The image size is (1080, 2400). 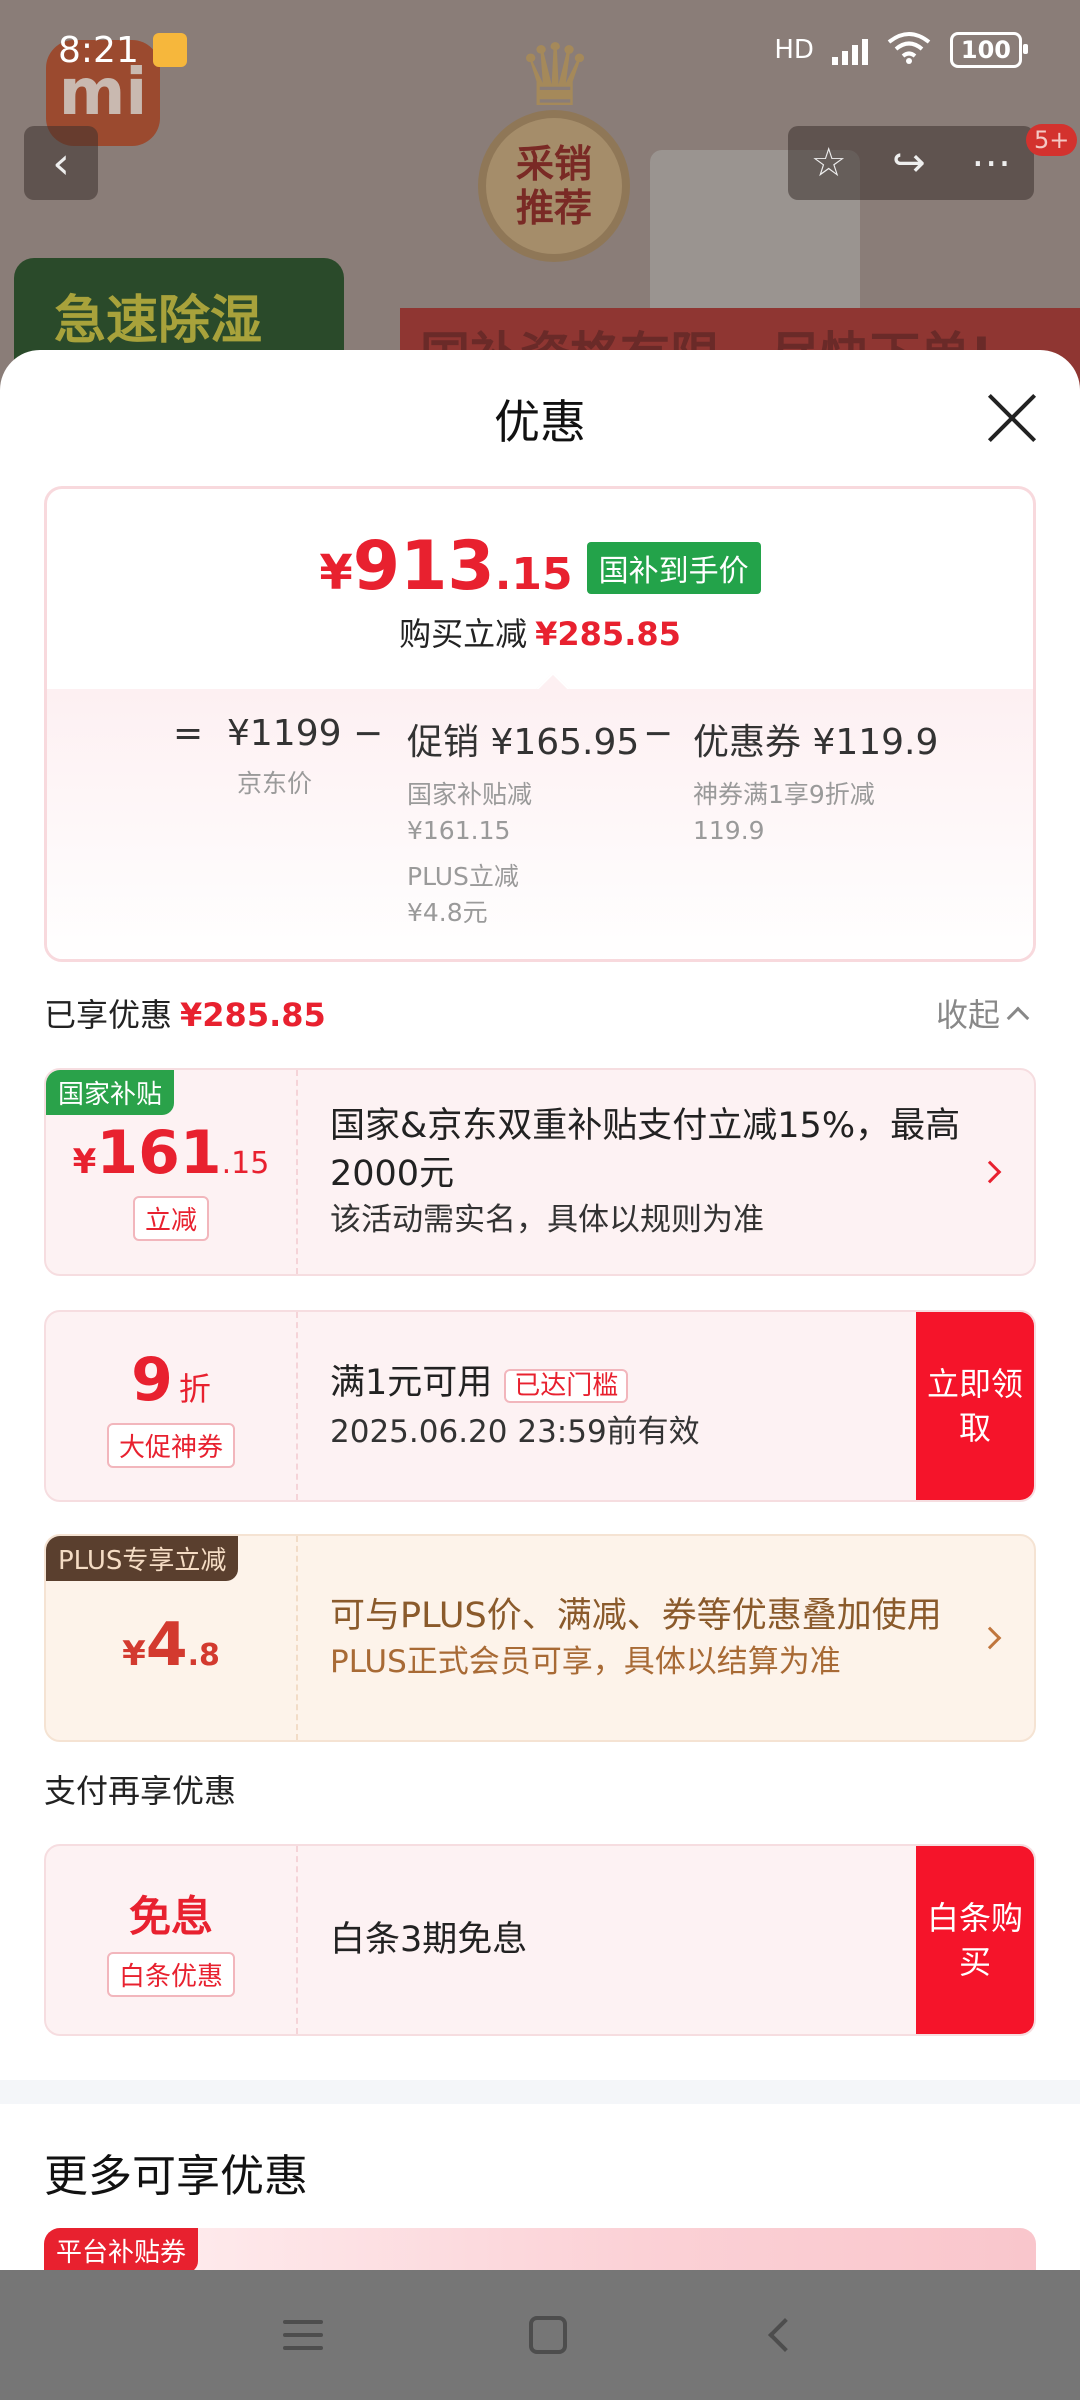 I want to click on chevron-up-icon, so click(x=1018, y=1018).